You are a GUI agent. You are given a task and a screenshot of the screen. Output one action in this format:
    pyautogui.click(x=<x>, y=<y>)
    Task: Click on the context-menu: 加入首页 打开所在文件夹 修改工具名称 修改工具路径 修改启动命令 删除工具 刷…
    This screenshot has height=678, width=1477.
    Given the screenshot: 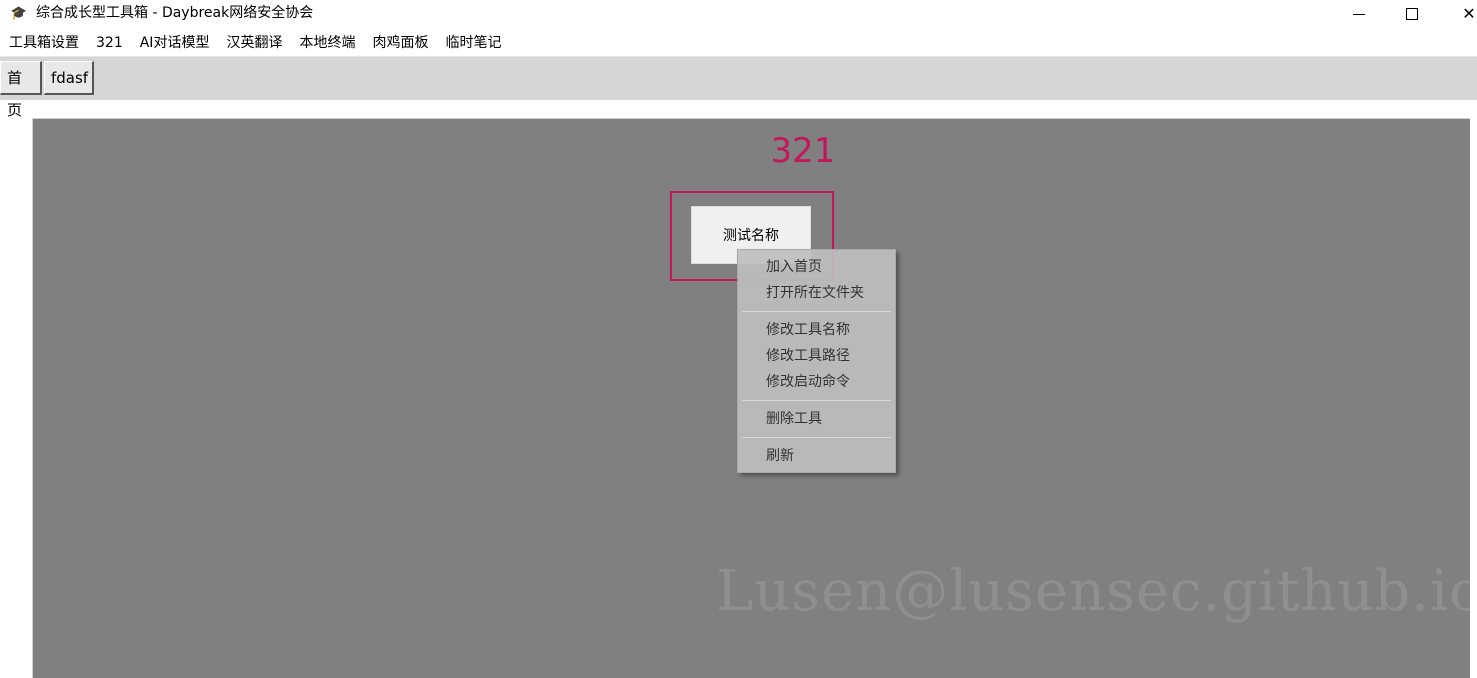 What is the action you would take?
    pyautogui.click(x=816, y=361)
    